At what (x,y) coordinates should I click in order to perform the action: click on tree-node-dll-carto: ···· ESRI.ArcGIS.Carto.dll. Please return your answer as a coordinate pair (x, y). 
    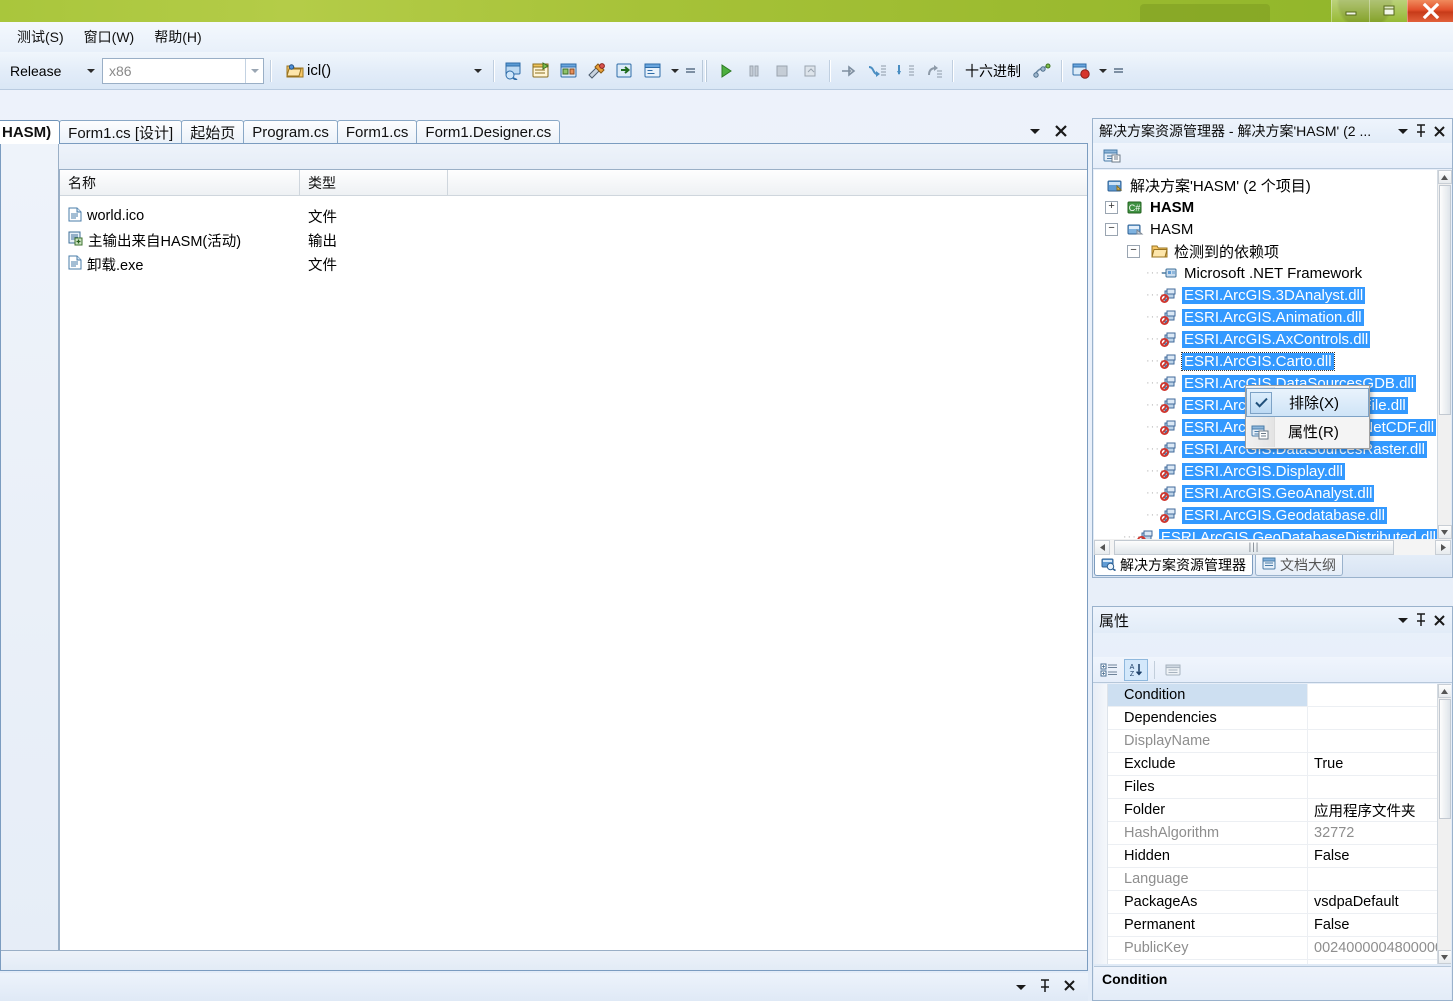
    Looking at the image, I should click on (1266, 361).